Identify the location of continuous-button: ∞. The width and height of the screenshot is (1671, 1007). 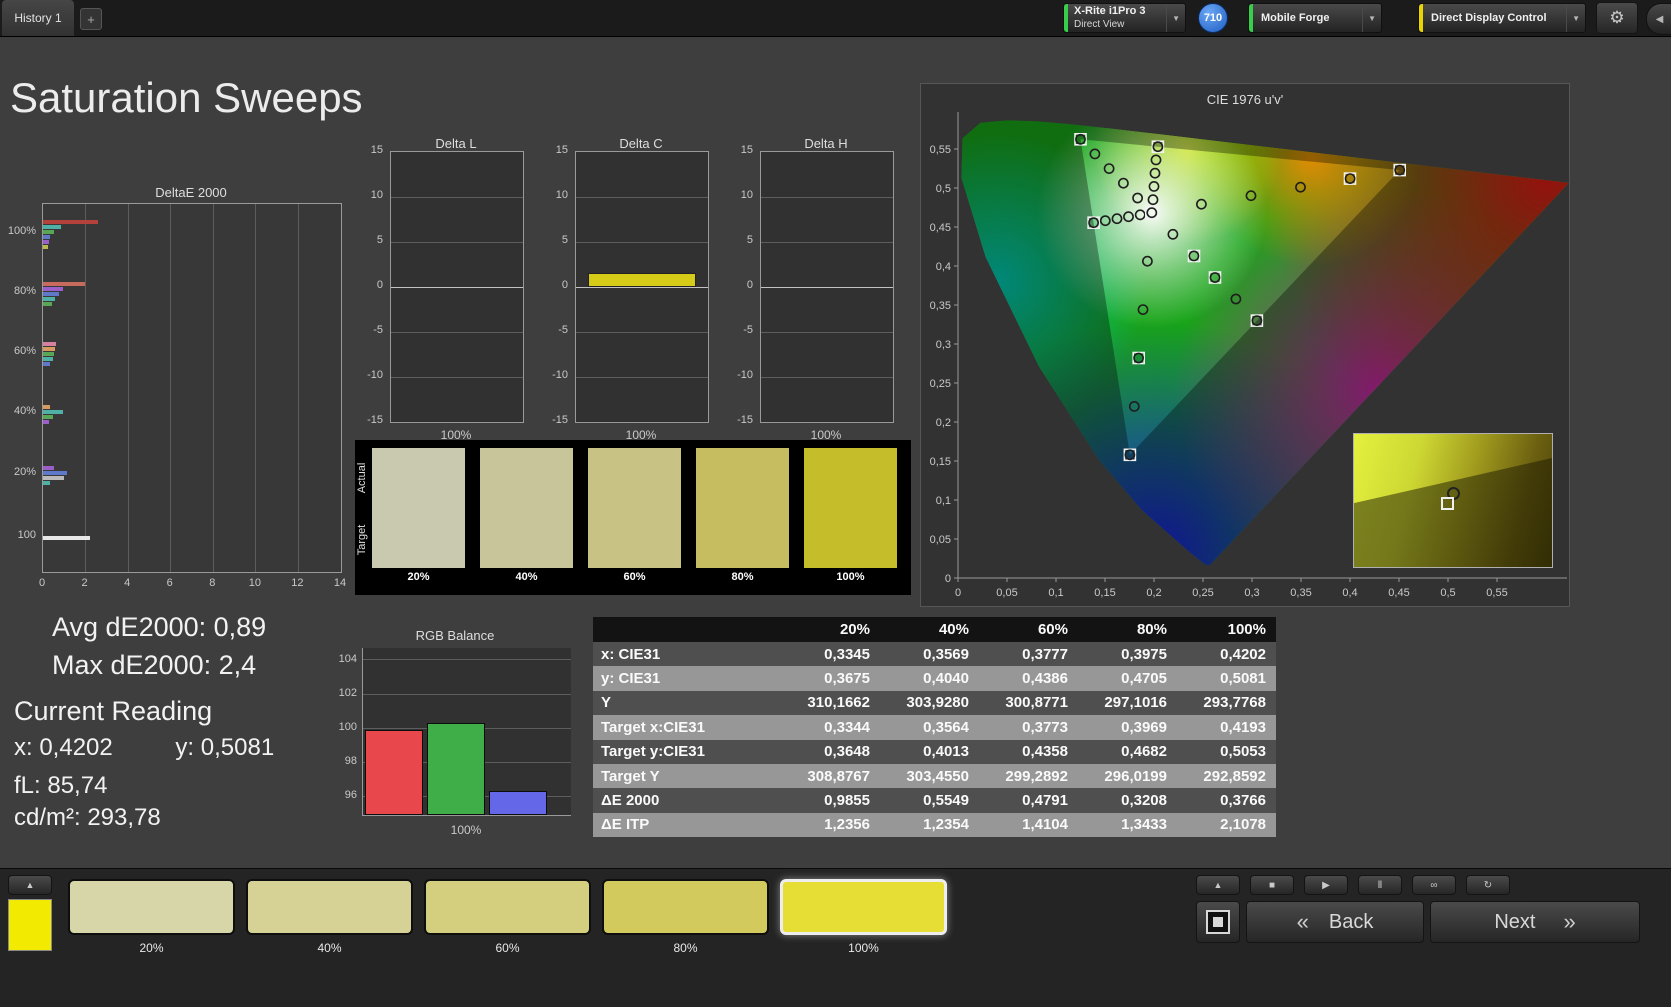
(1434, 885).